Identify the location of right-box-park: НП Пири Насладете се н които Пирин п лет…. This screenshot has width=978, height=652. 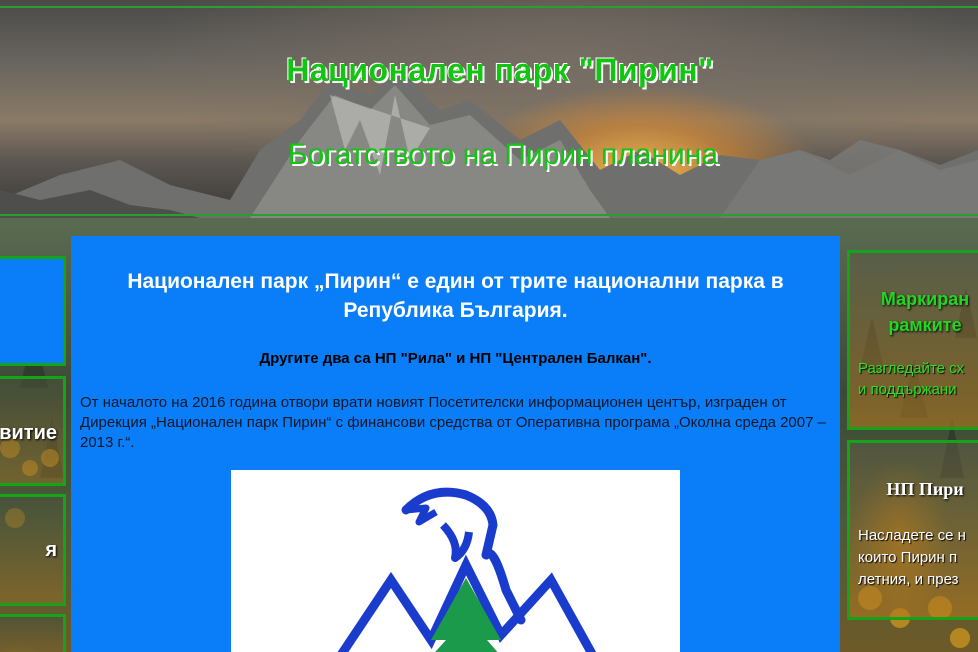
(912, 530).